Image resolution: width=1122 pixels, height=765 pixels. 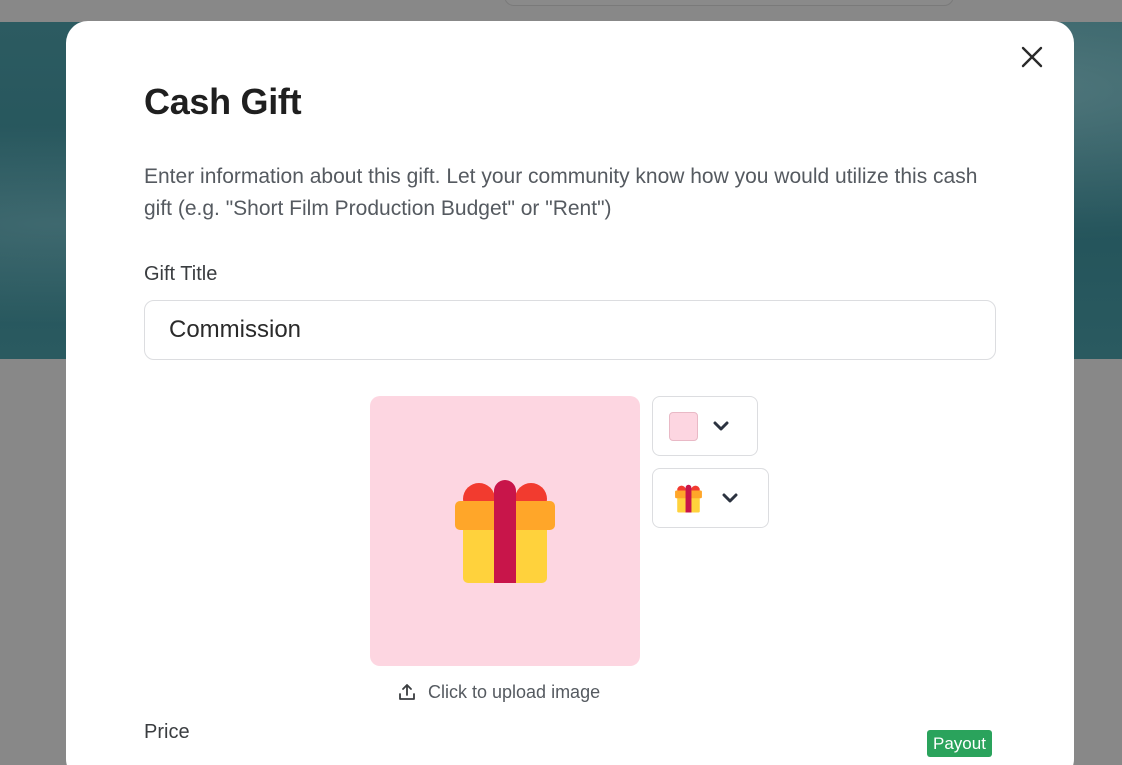 I want to click on background-color-picker, so click(x=705, y=426).